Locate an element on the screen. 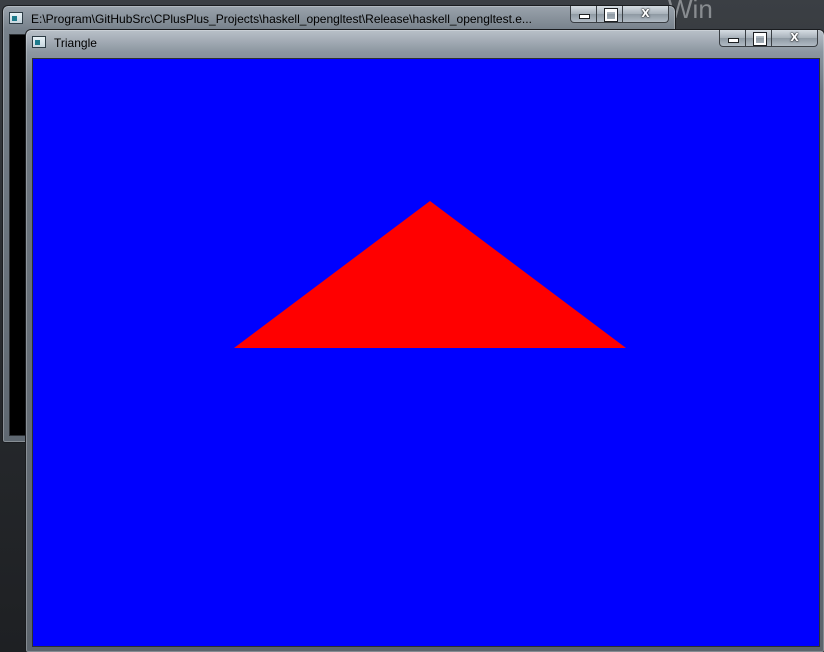 The image size is (824, 652). triangle-maximize-button is located at coordinates (759, 38).